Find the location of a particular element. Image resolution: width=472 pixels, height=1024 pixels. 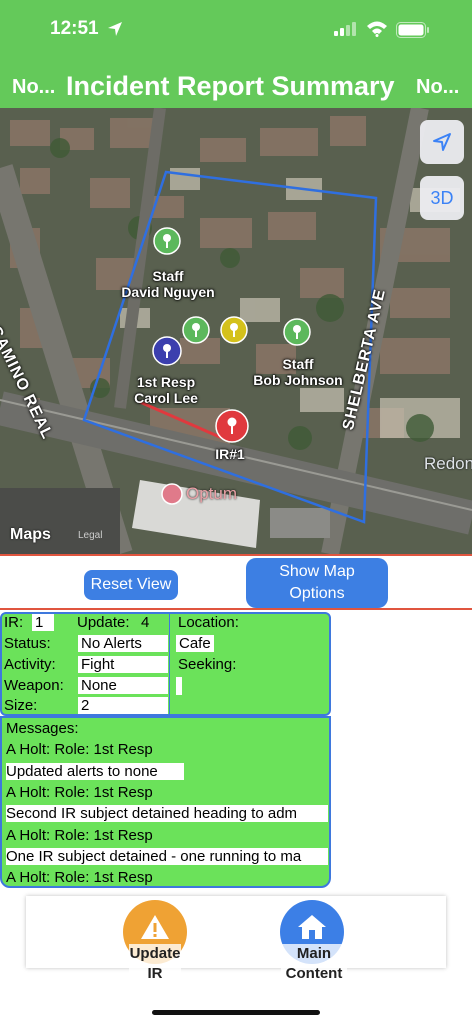

home-indicator is located at coordinates (236, 1012).